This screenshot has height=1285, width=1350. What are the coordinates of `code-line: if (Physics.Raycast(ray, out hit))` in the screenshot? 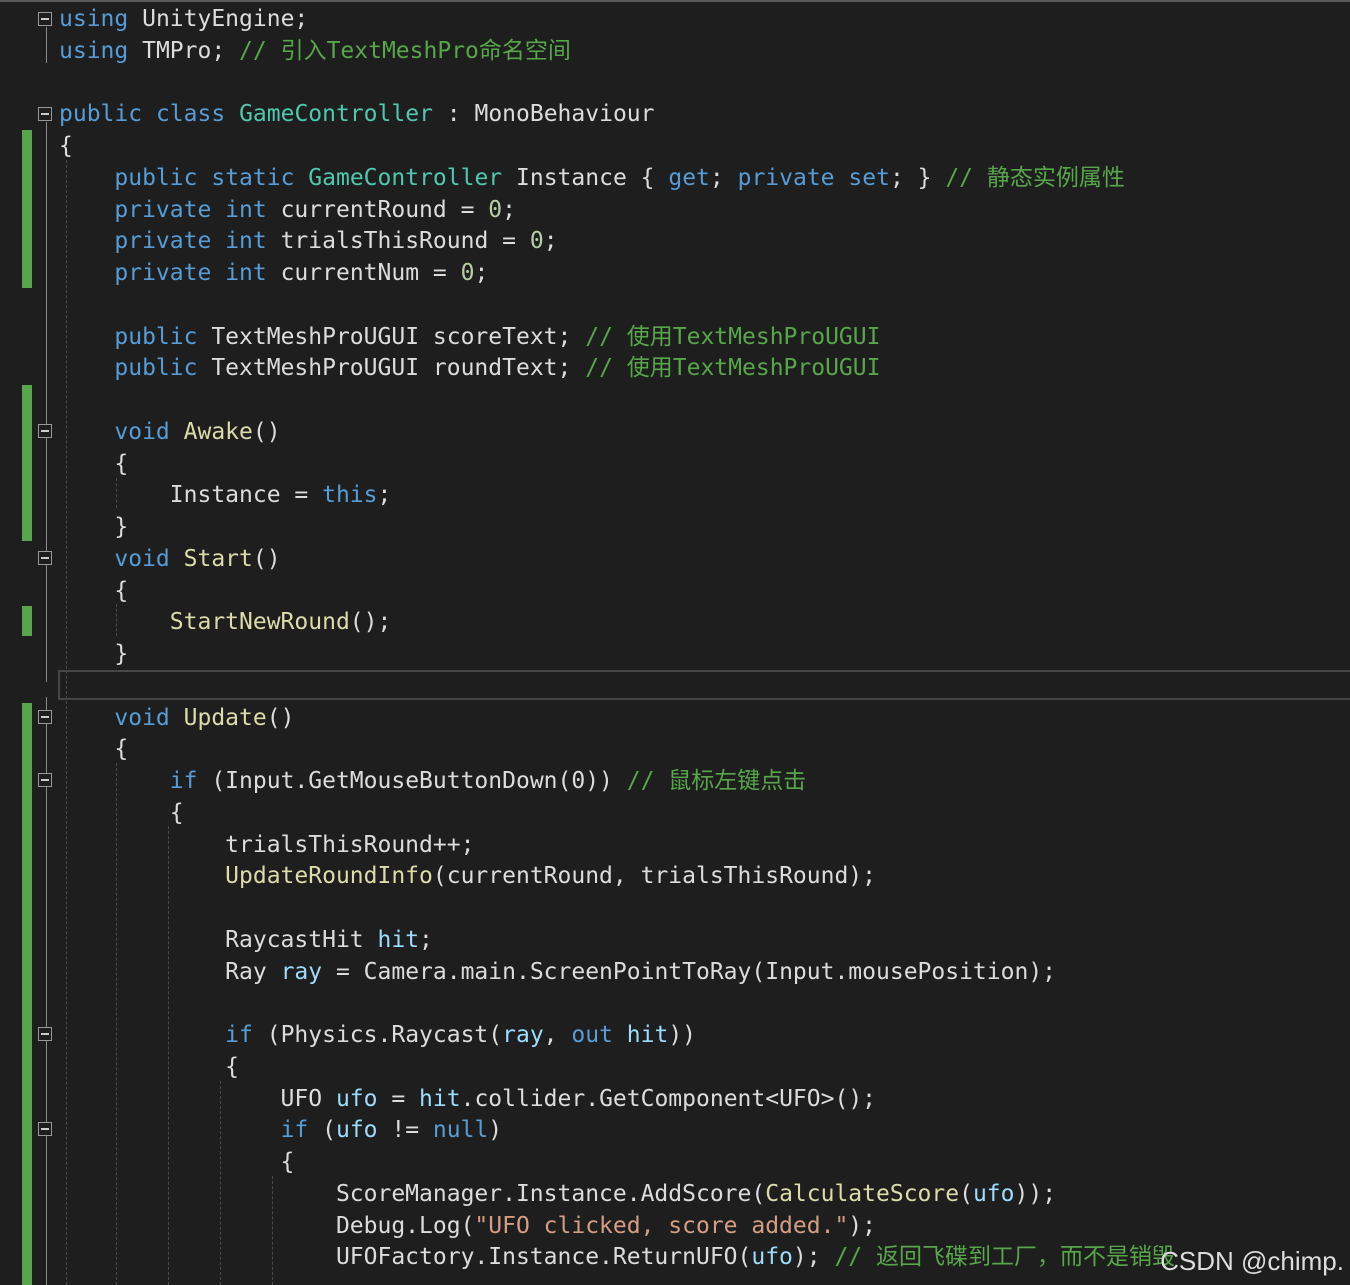 It's located at (675, 1035).